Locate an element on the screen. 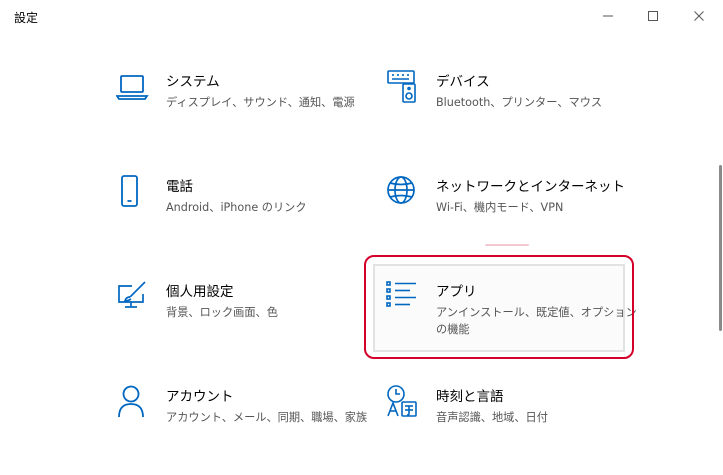 The image size is (723, 475). tile-devices: デバイス Bluetooth、プリンター、マウス is located at coordinates (517, 115).